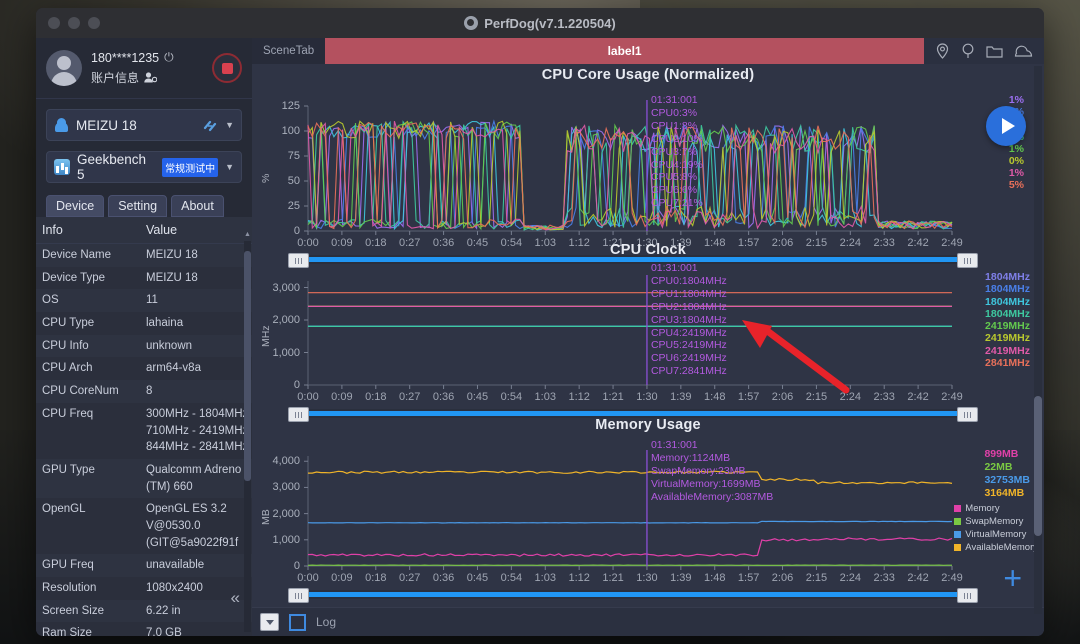 This screenshot has width=1080, height=644. I want to click on table-row: OS 11, so click(144, 301).